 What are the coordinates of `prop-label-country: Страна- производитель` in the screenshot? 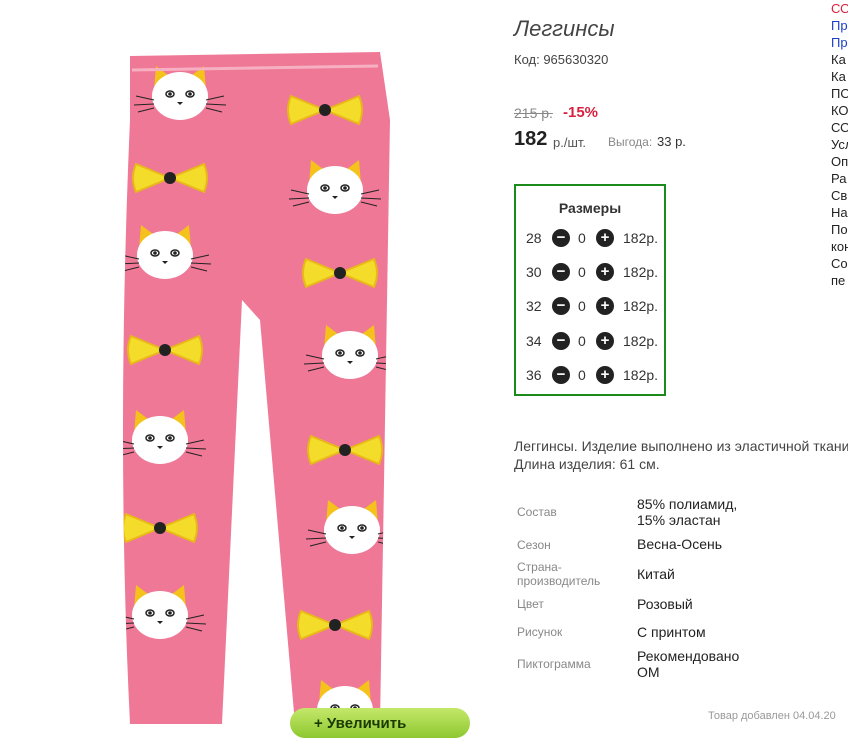 It's located at (572, 574).